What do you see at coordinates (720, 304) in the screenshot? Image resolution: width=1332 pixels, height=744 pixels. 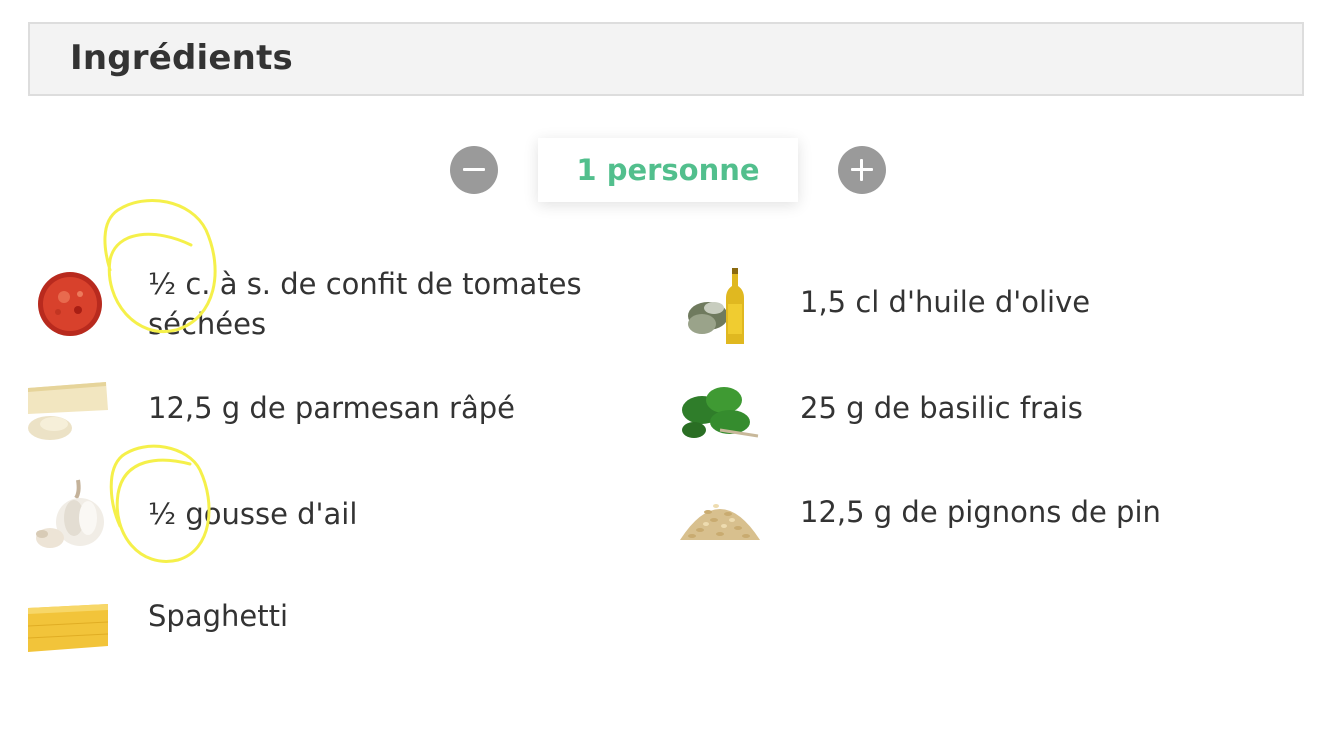 I see `olive-oil-image` at bounding box center [720, 304].